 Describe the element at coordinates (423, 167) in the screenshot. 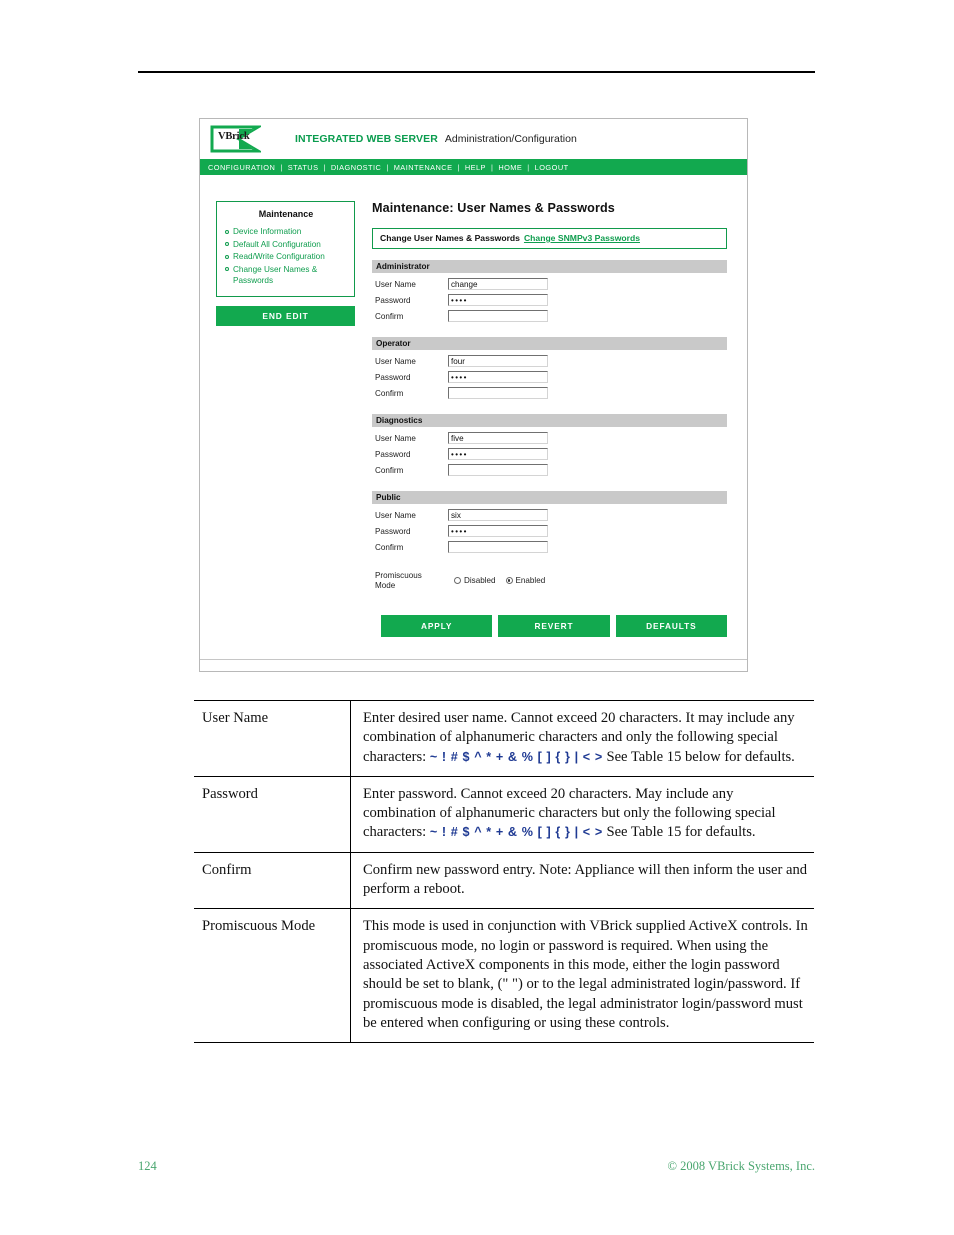

I see `nav-item-maintenance: MAINTENANCE` at that location.